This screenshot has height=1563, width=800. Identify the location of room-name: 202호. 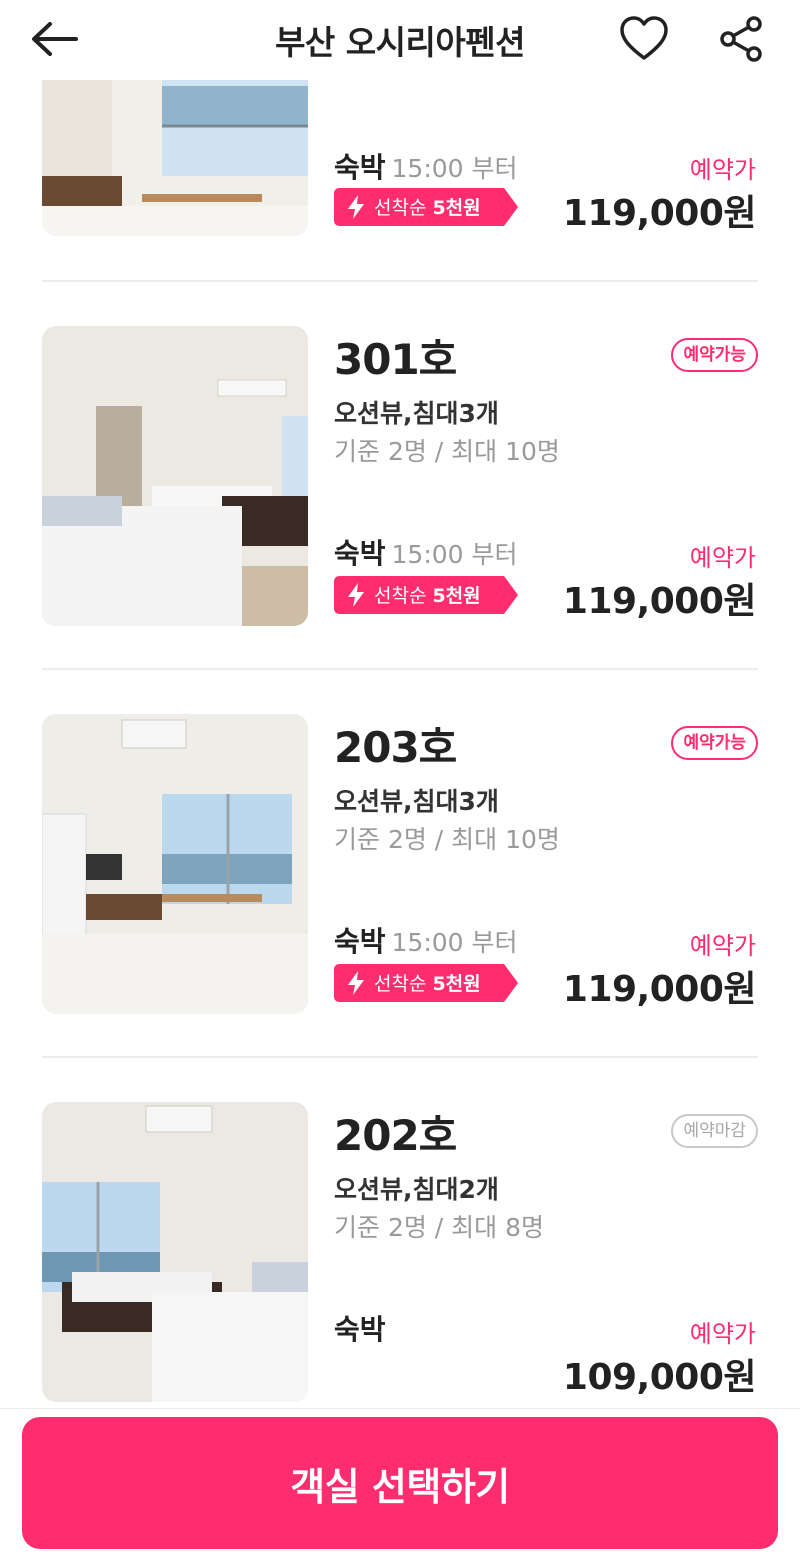
(395, 1135).